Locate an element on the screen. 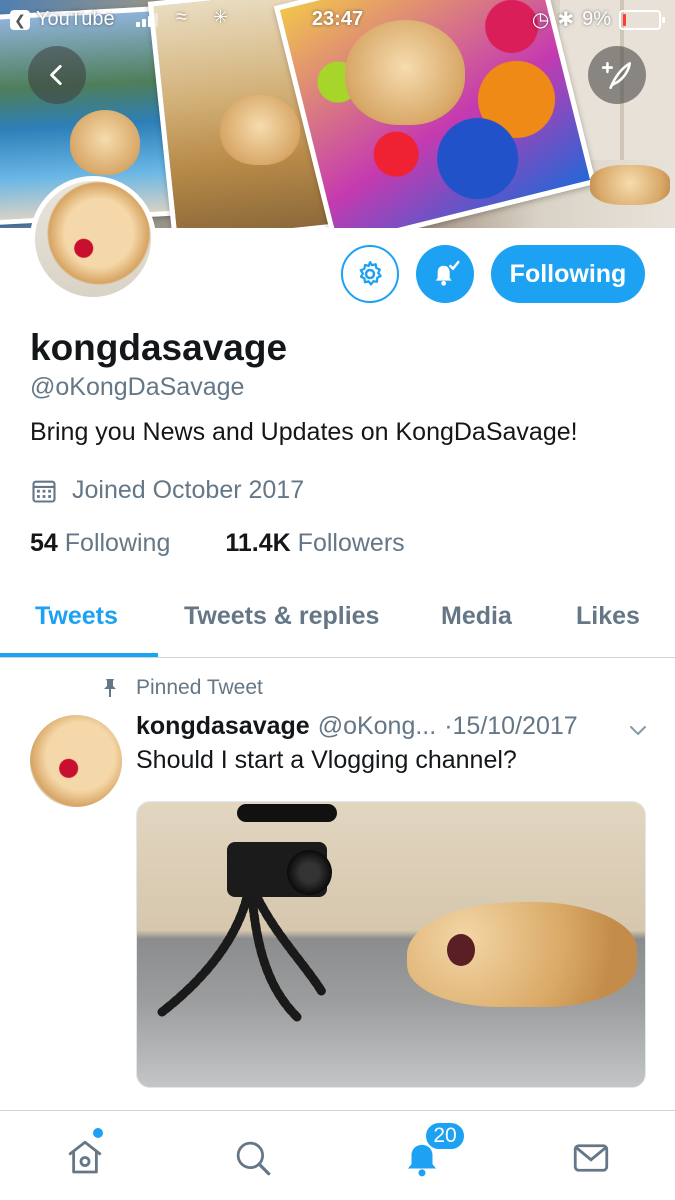 Image resolution: width=675 pixels, height=1200 pixels. chevron-down-icon is located at coordinates (638, 730).